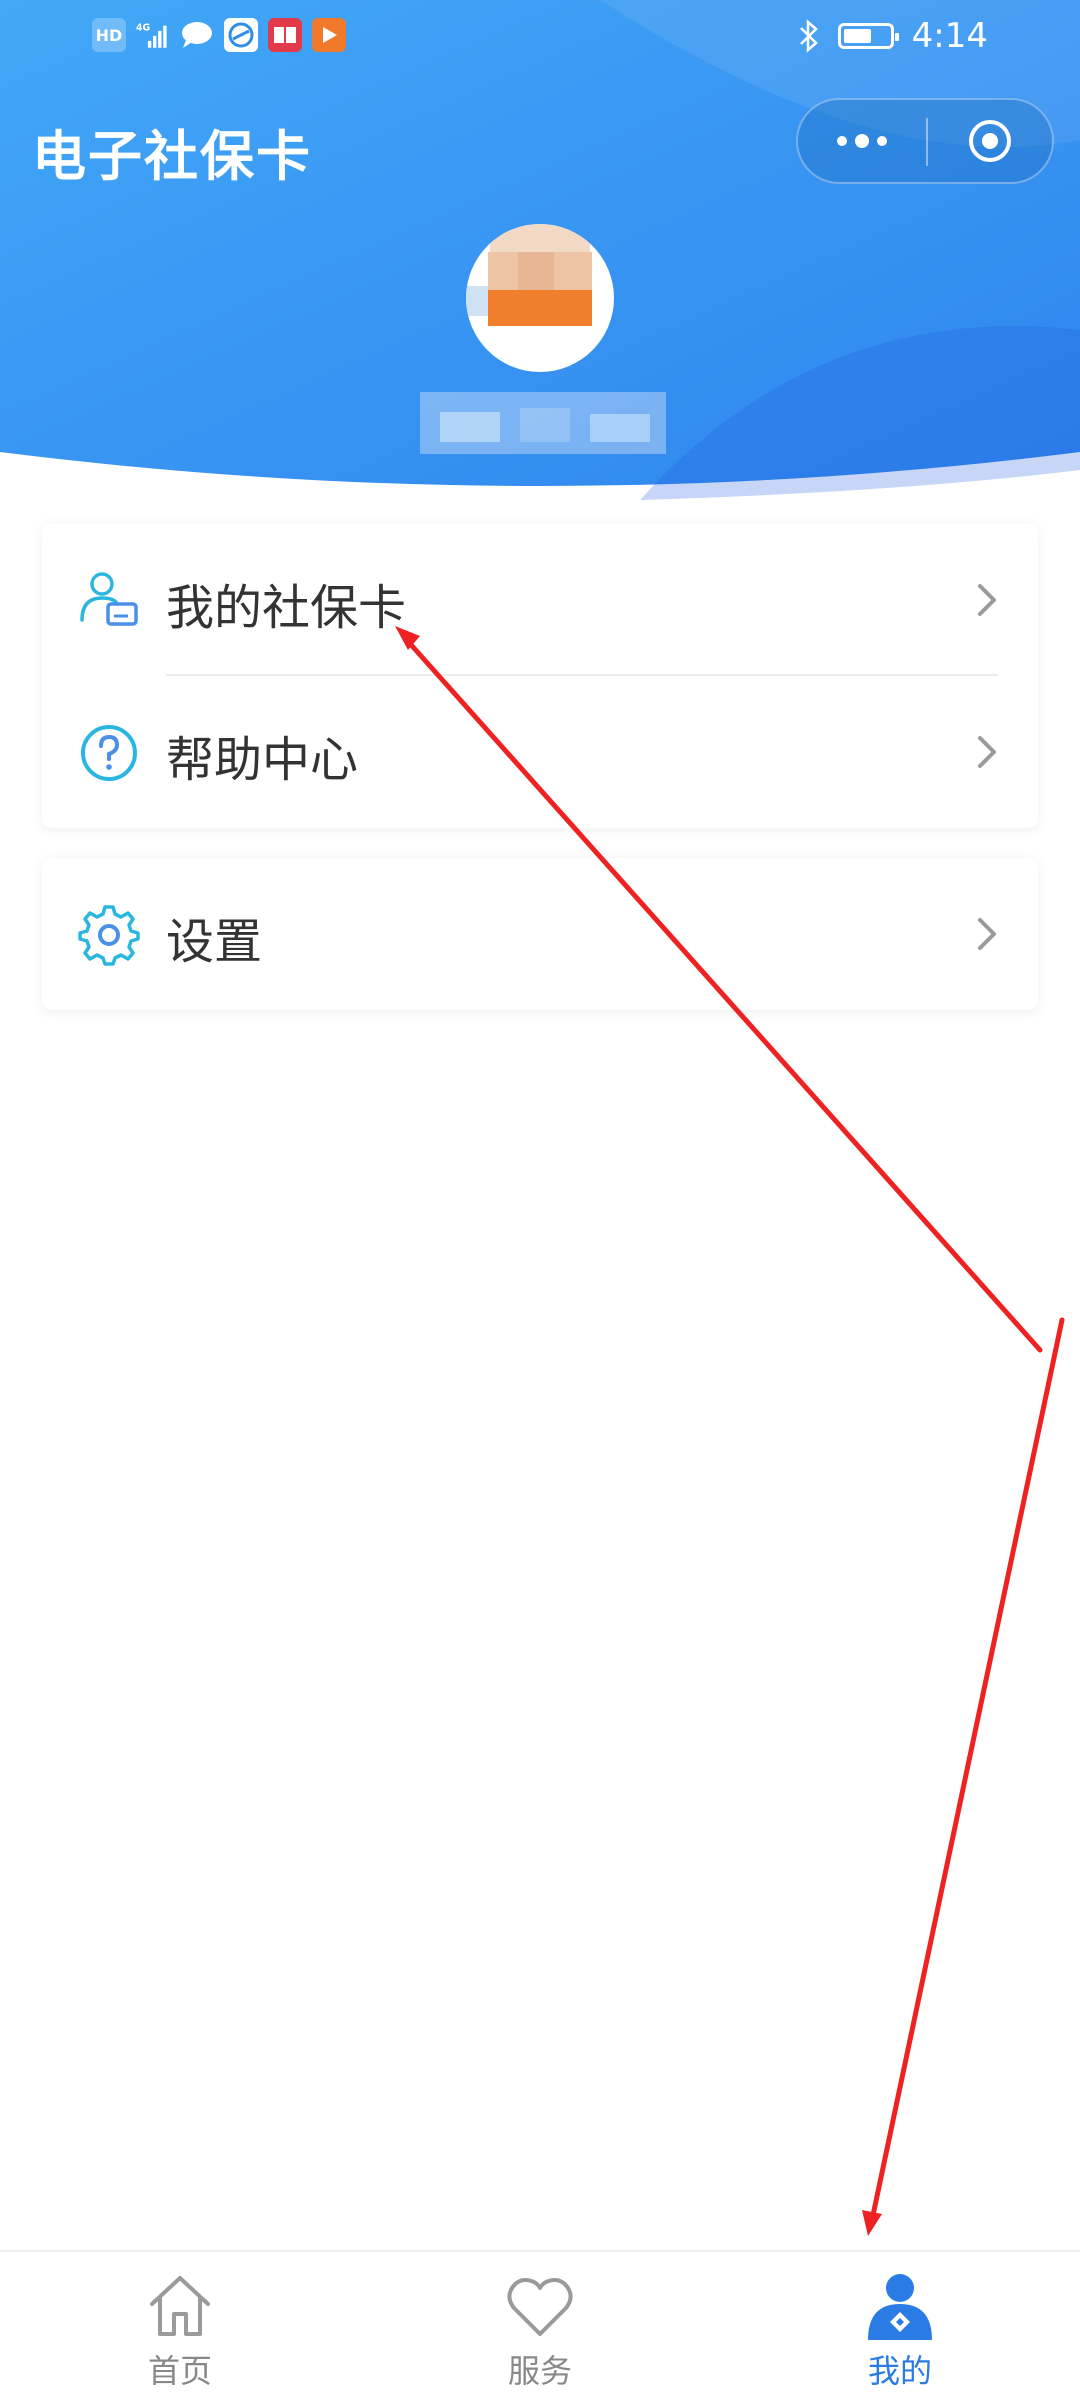  What do you see at coordinates (109, 599) in the screenshot?
I see `social-security-card-user-icon` at bounding box center [109, 599].